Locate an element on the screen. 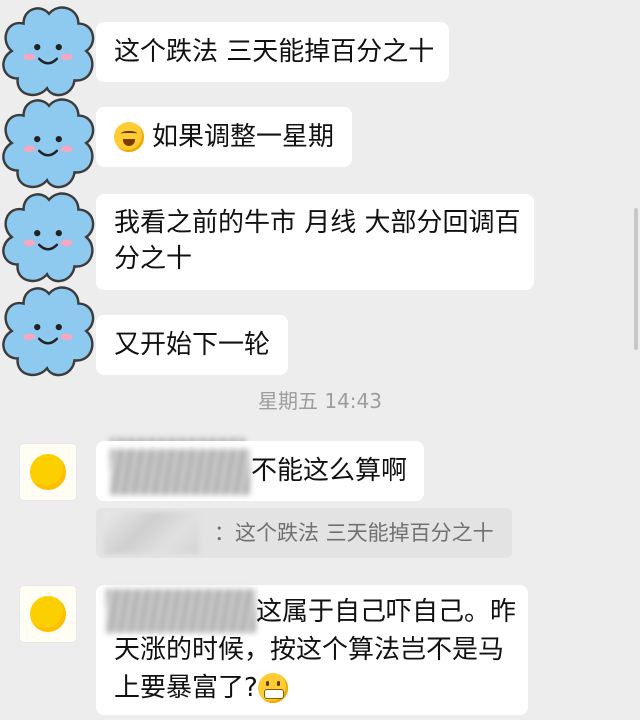 This screenshot has width=640, height=720. message-text-line: 天涨的时候，按这个算法岂不是马 is located at coordinates (309, 650).